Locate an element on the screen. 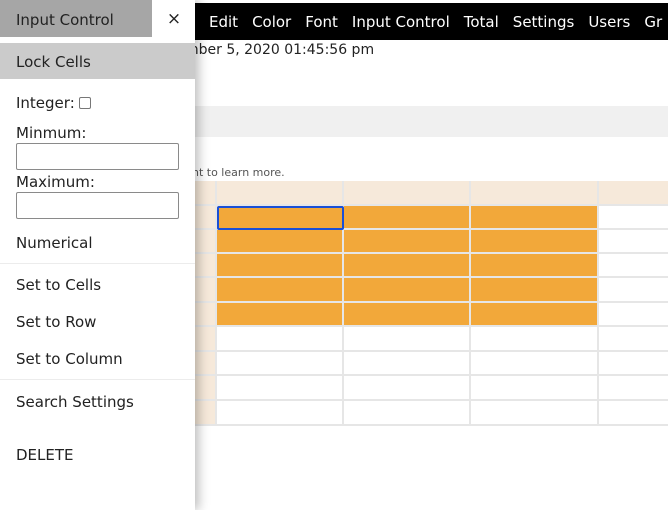  menu-input-control: Input Control is located at coordinates (401, 22).